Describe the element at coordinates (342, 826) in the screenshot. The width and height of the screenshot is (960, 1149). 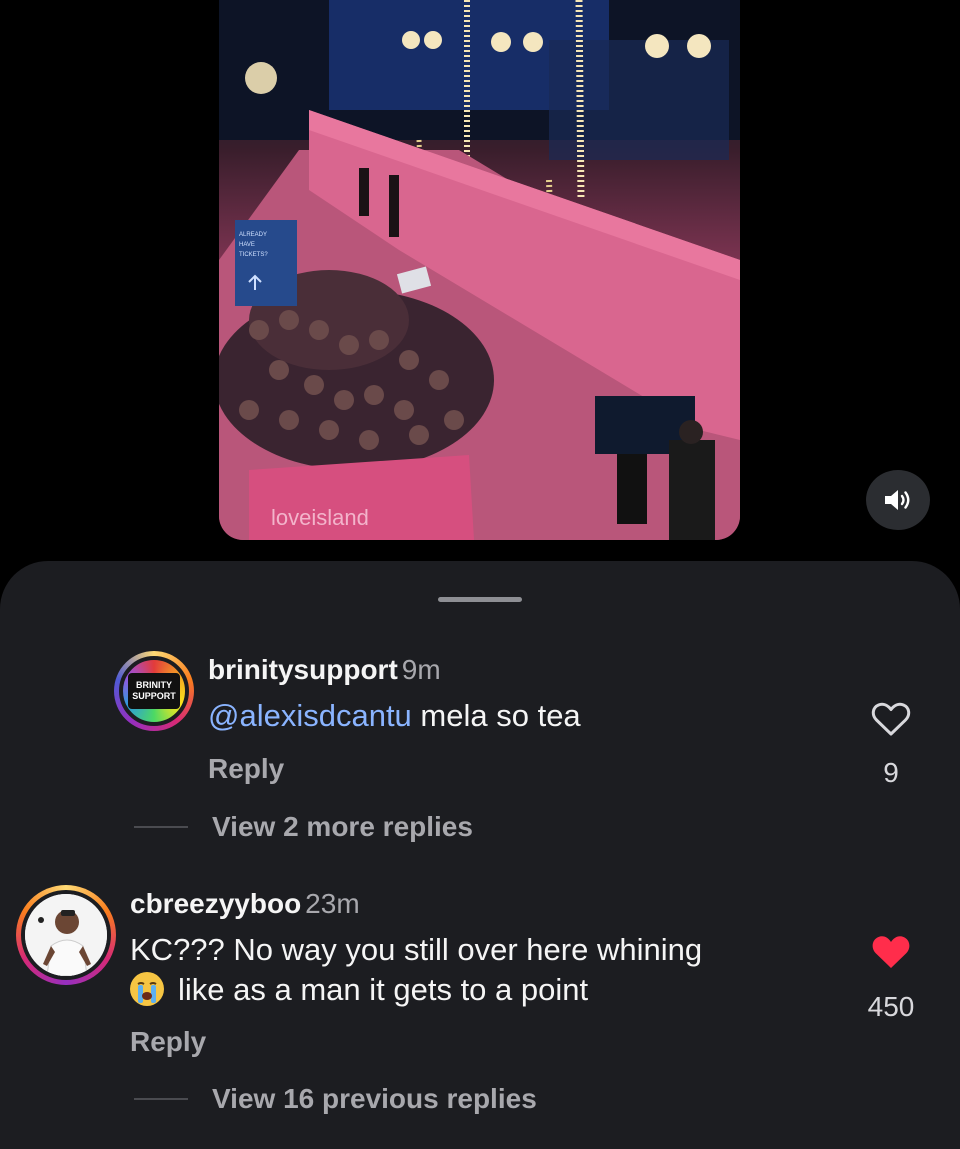
I see `view-replies-label: View 2 more replies` at that location.